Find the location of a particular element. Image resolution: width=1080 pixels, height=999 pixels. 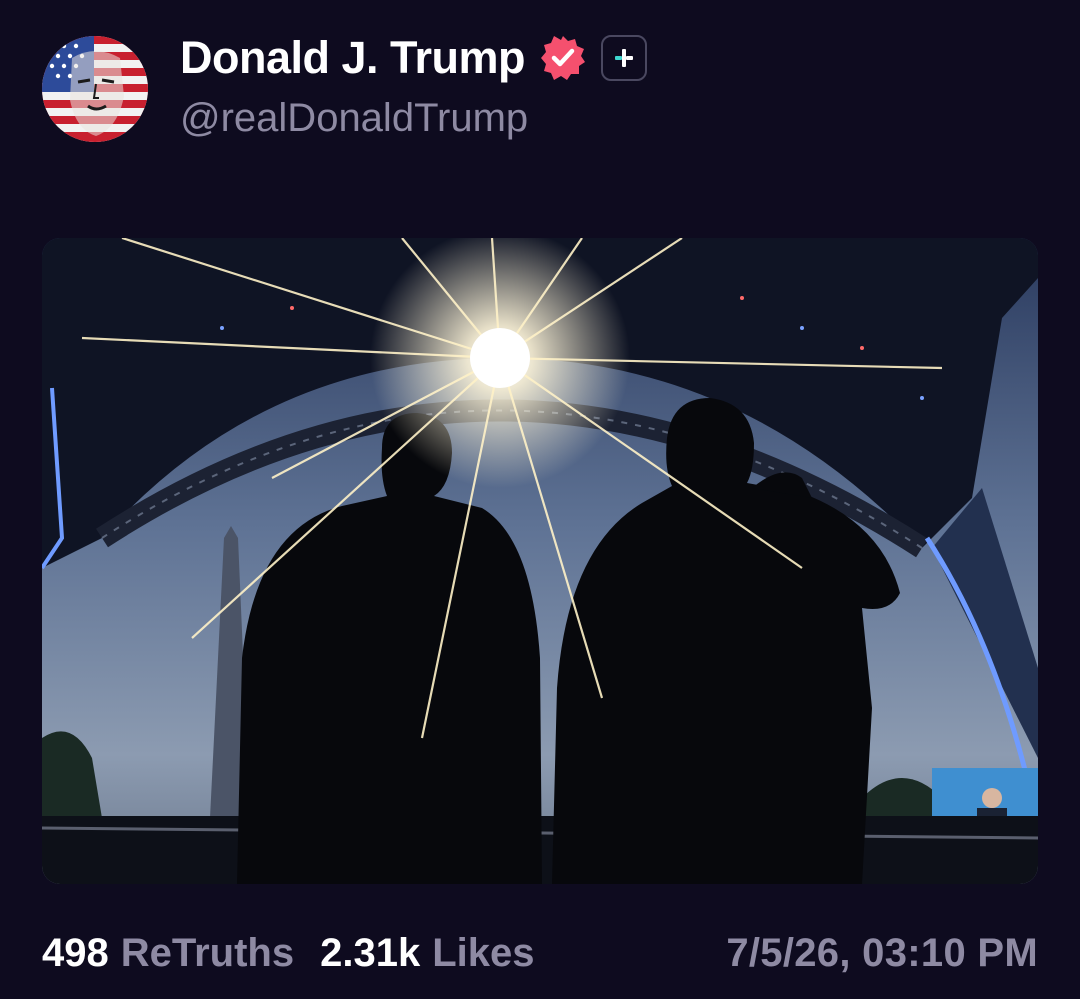

author-name-row: Donald J. Trump is located at coordinates (414, 58).